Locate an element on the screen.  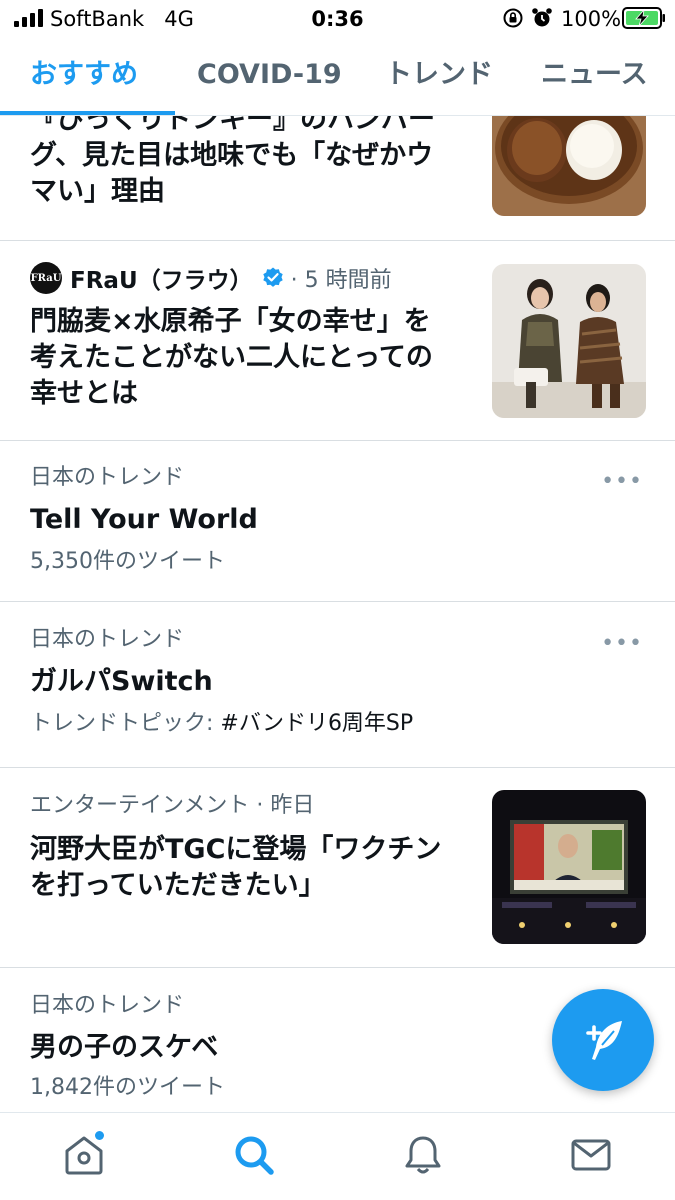
headline-line: 河野大臣がTGCに登場「ワクチン is located at coordinates (236, 849).